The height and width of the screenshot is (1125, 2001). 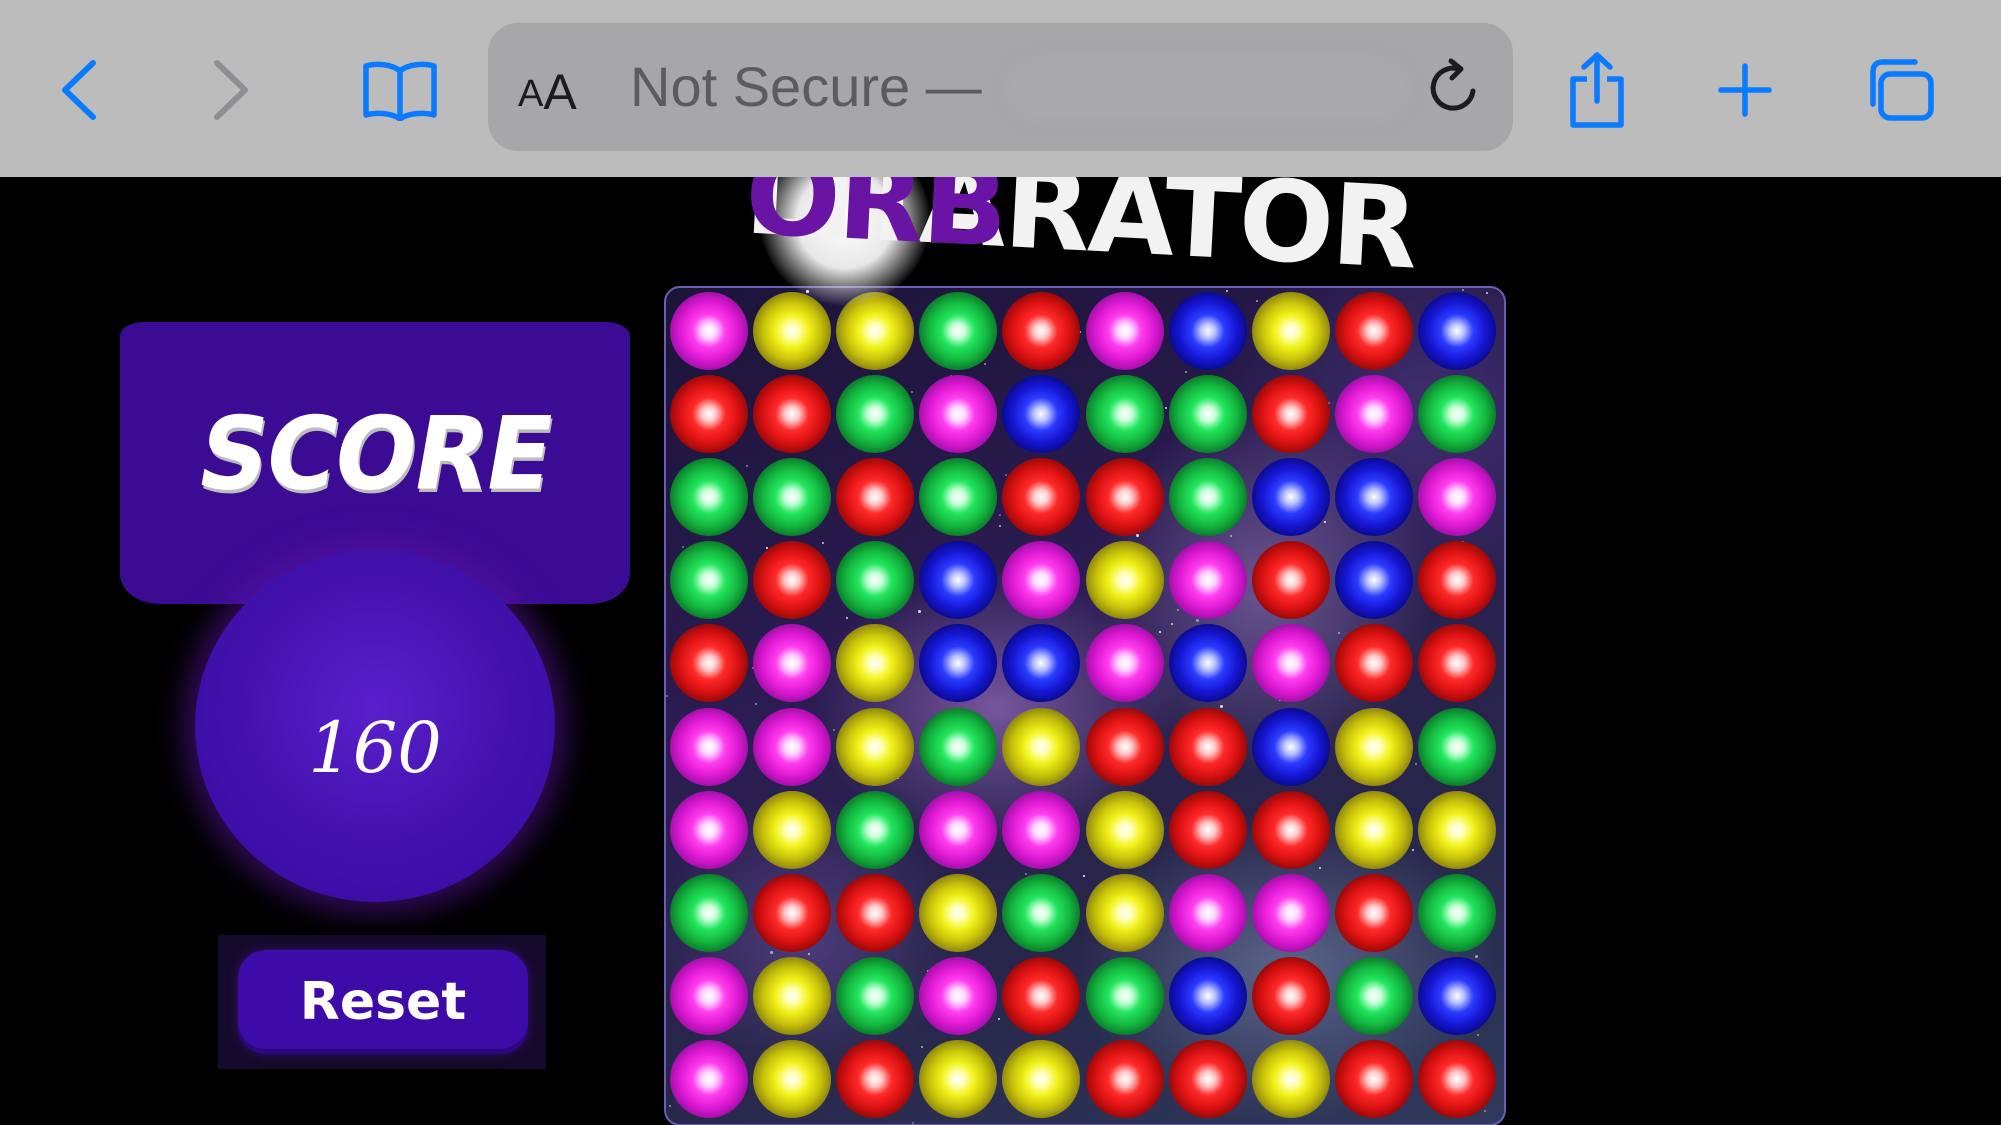 I want to click on bookmarks-button, so click(x=400, y=90).